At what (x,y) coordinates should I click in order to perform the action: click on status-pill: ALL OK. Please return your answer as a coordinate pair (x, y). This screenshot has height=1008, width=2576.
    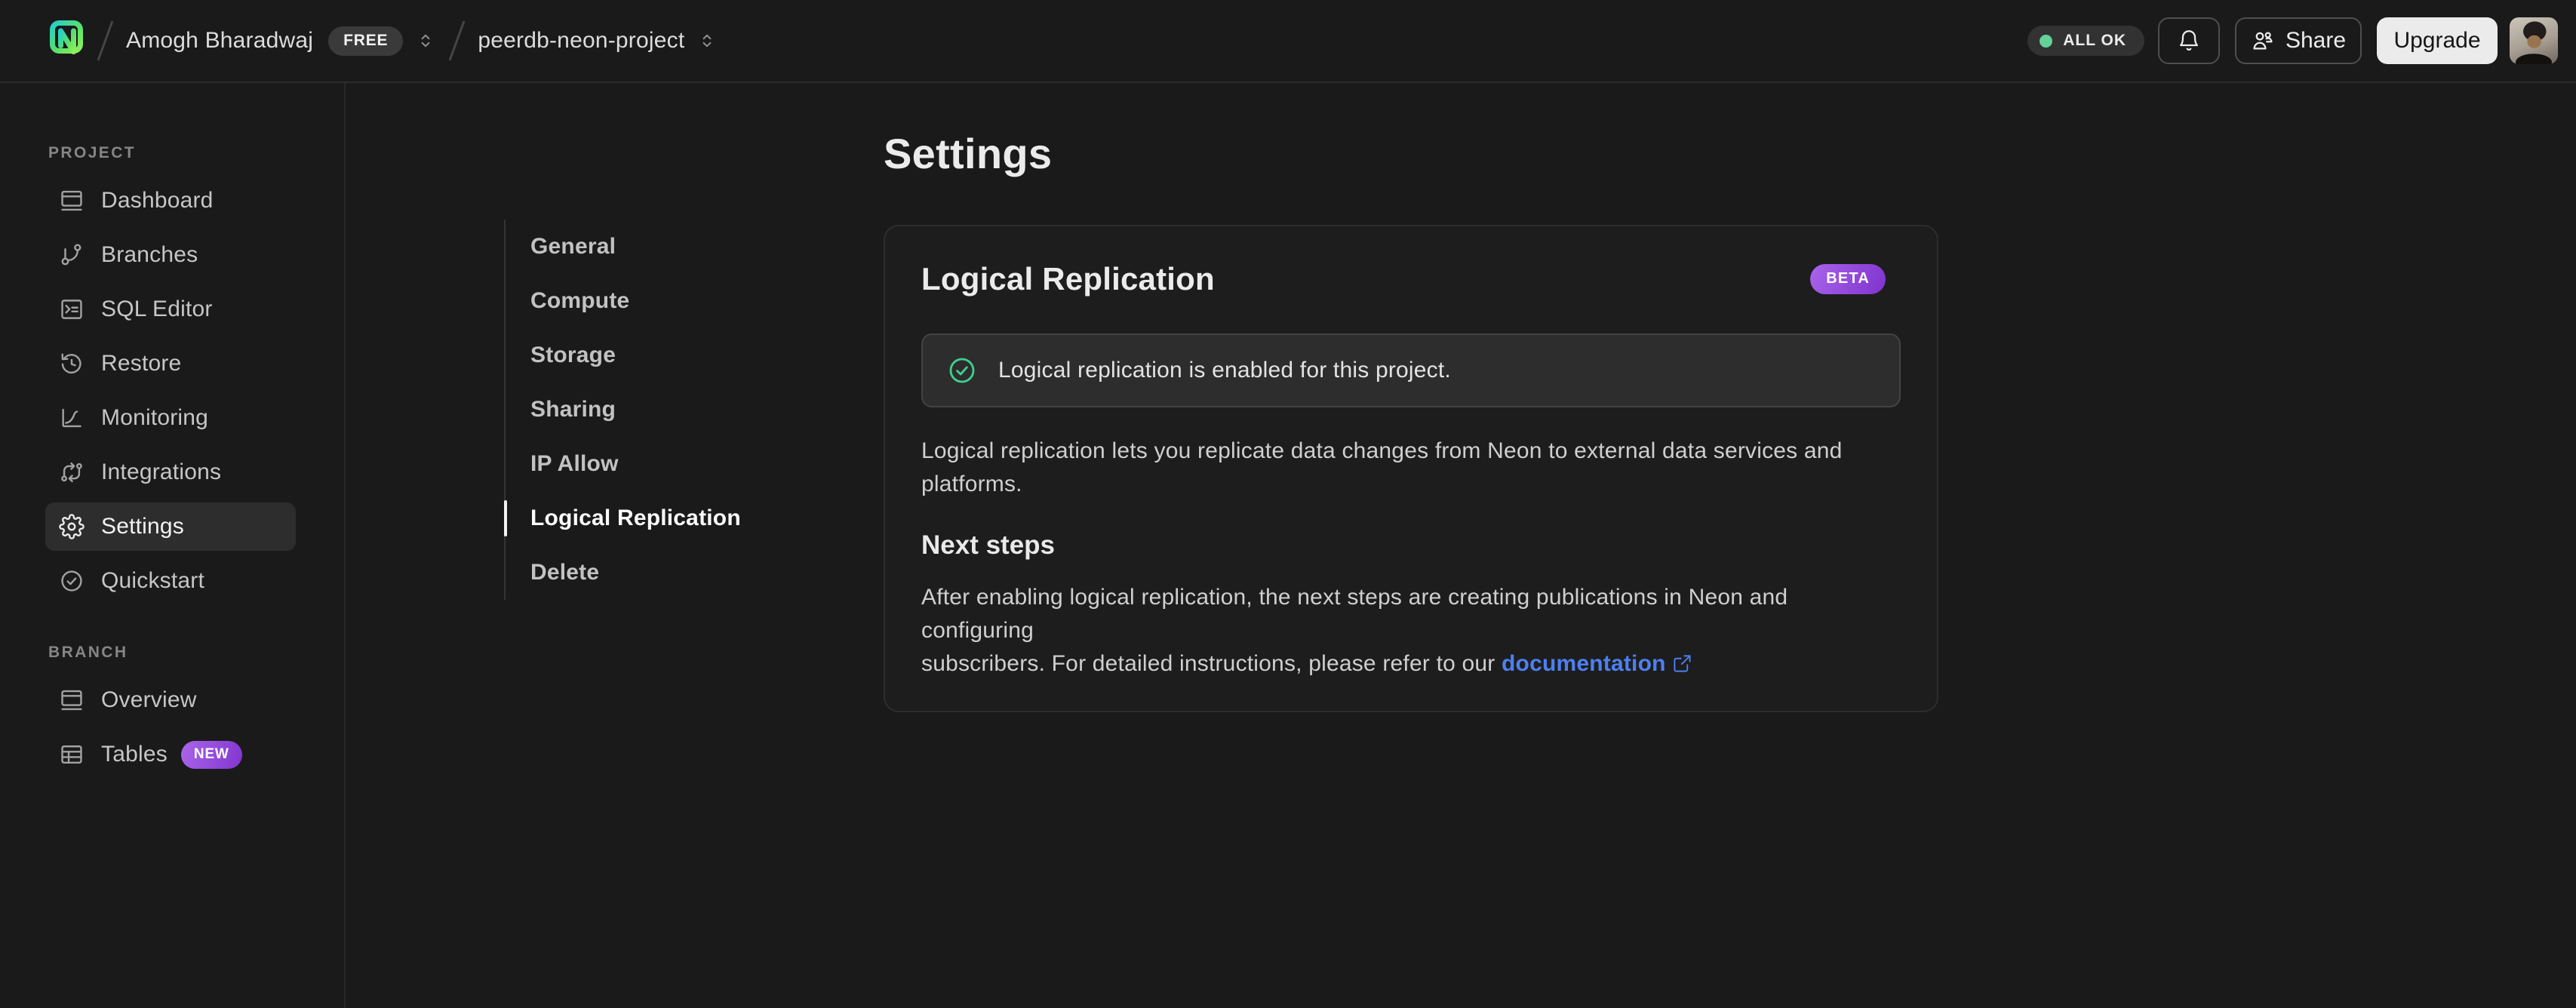
    Looking at the image, I should click on (2085, 41).